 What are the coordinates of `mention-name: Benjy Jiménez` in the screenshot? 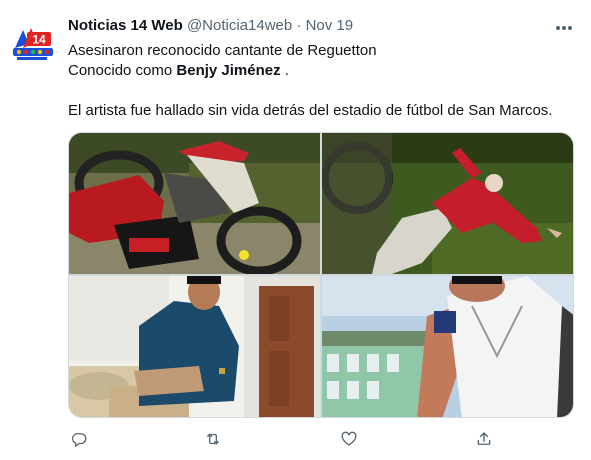 It's located at (228, 70).